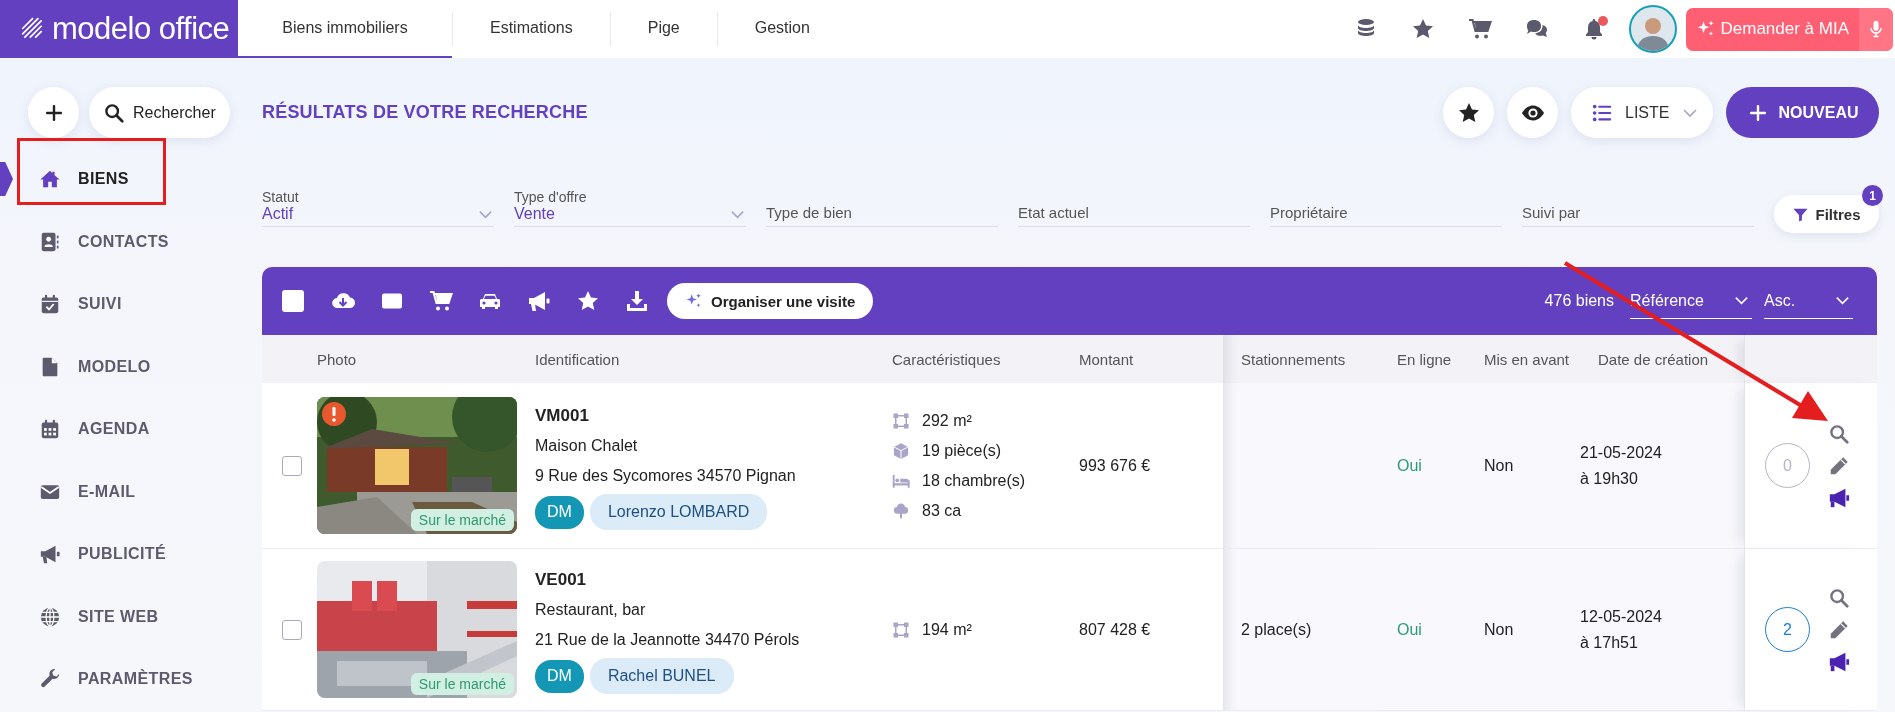  What do you see at coordinates (131, 554) in the screenshot?
I see `sidebar-item: PUBLICITÉ` at bounding box center [131, 554].